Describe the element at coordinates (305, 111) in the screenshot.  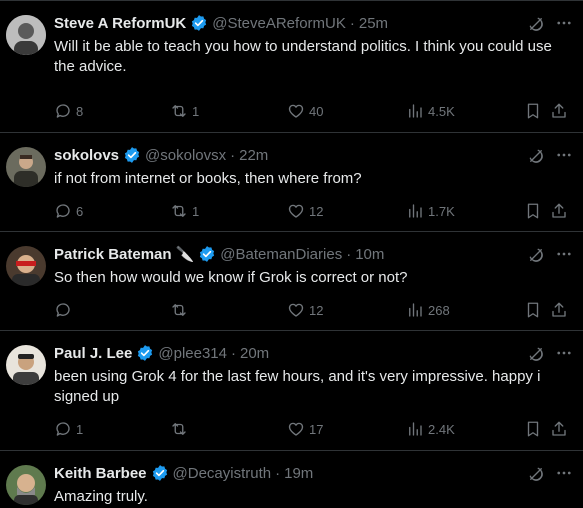
I see `like-button: 40` at that location.